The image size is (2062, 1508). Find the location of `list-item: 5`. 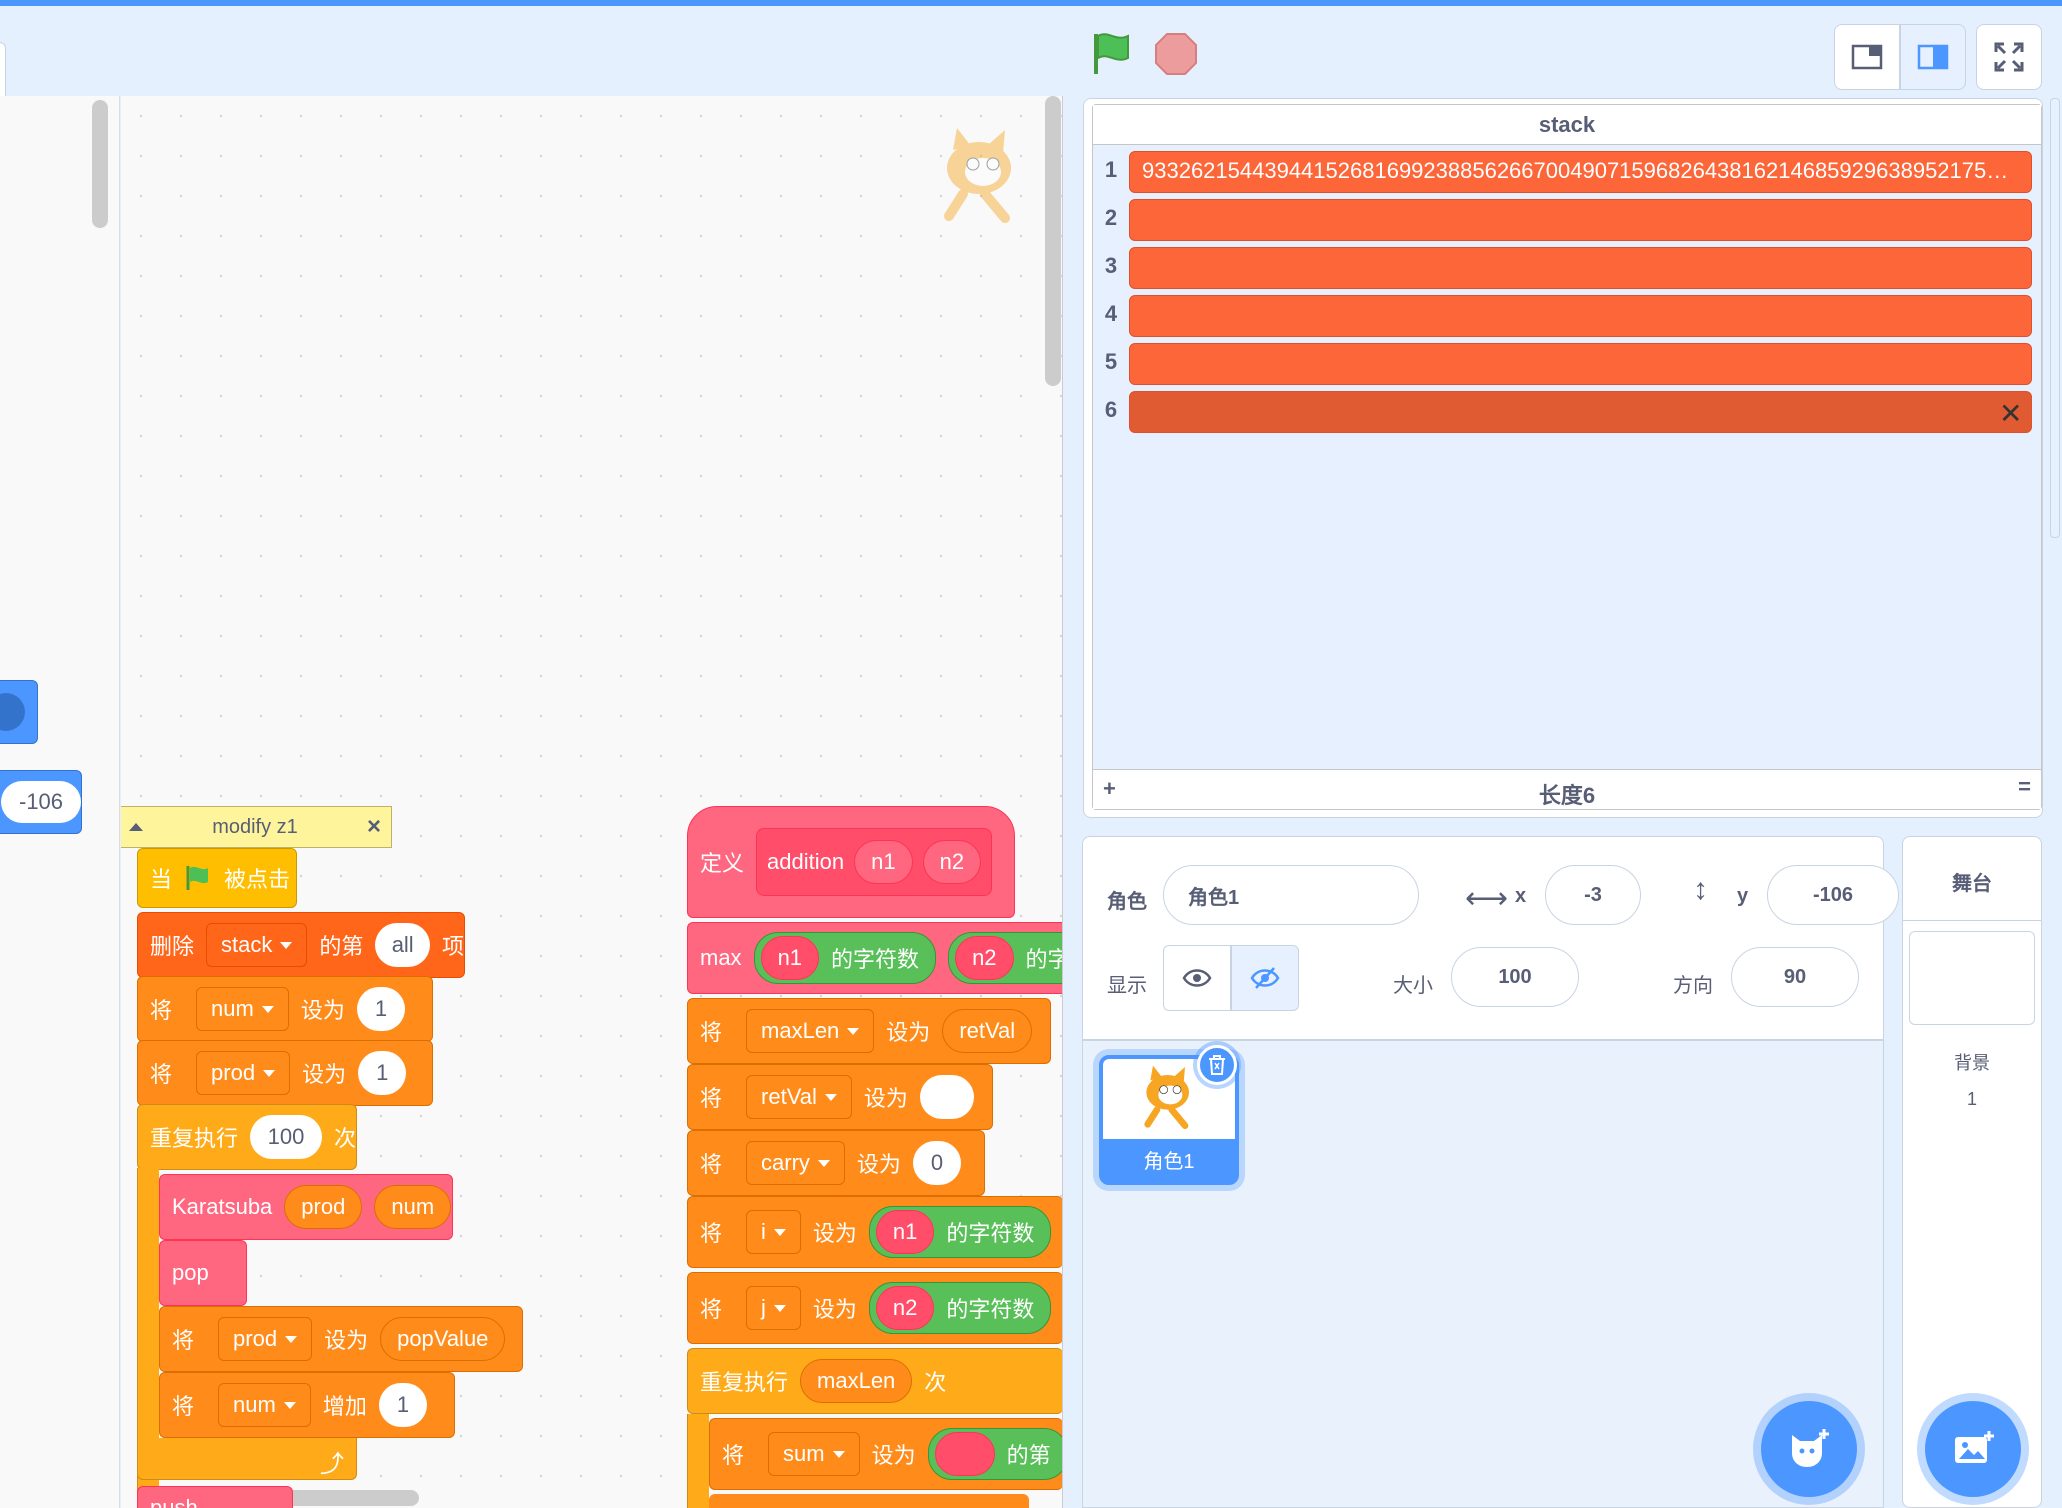

list-item: 5 is located at coordinates (1566, 365).